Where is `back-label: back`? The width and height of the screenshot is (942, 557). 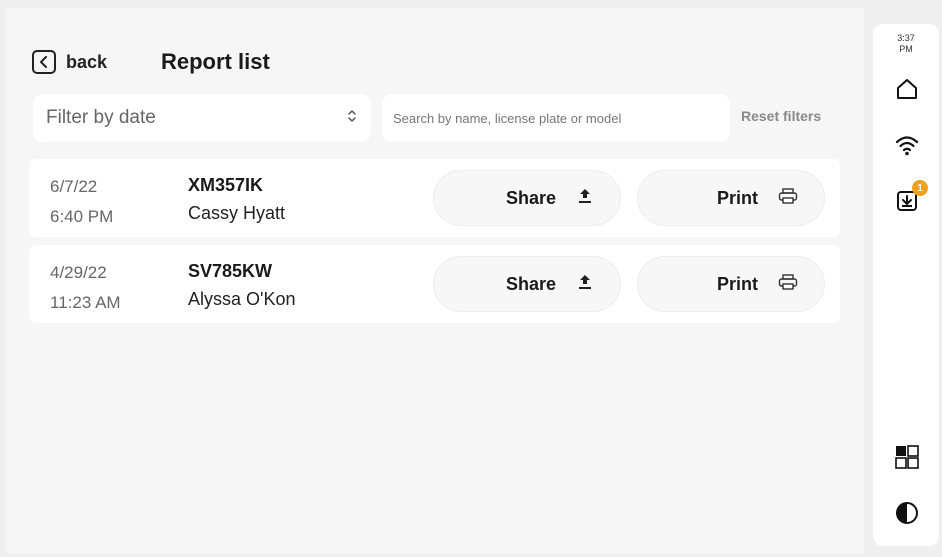
back-label: back is located at coordinates (87, 61).